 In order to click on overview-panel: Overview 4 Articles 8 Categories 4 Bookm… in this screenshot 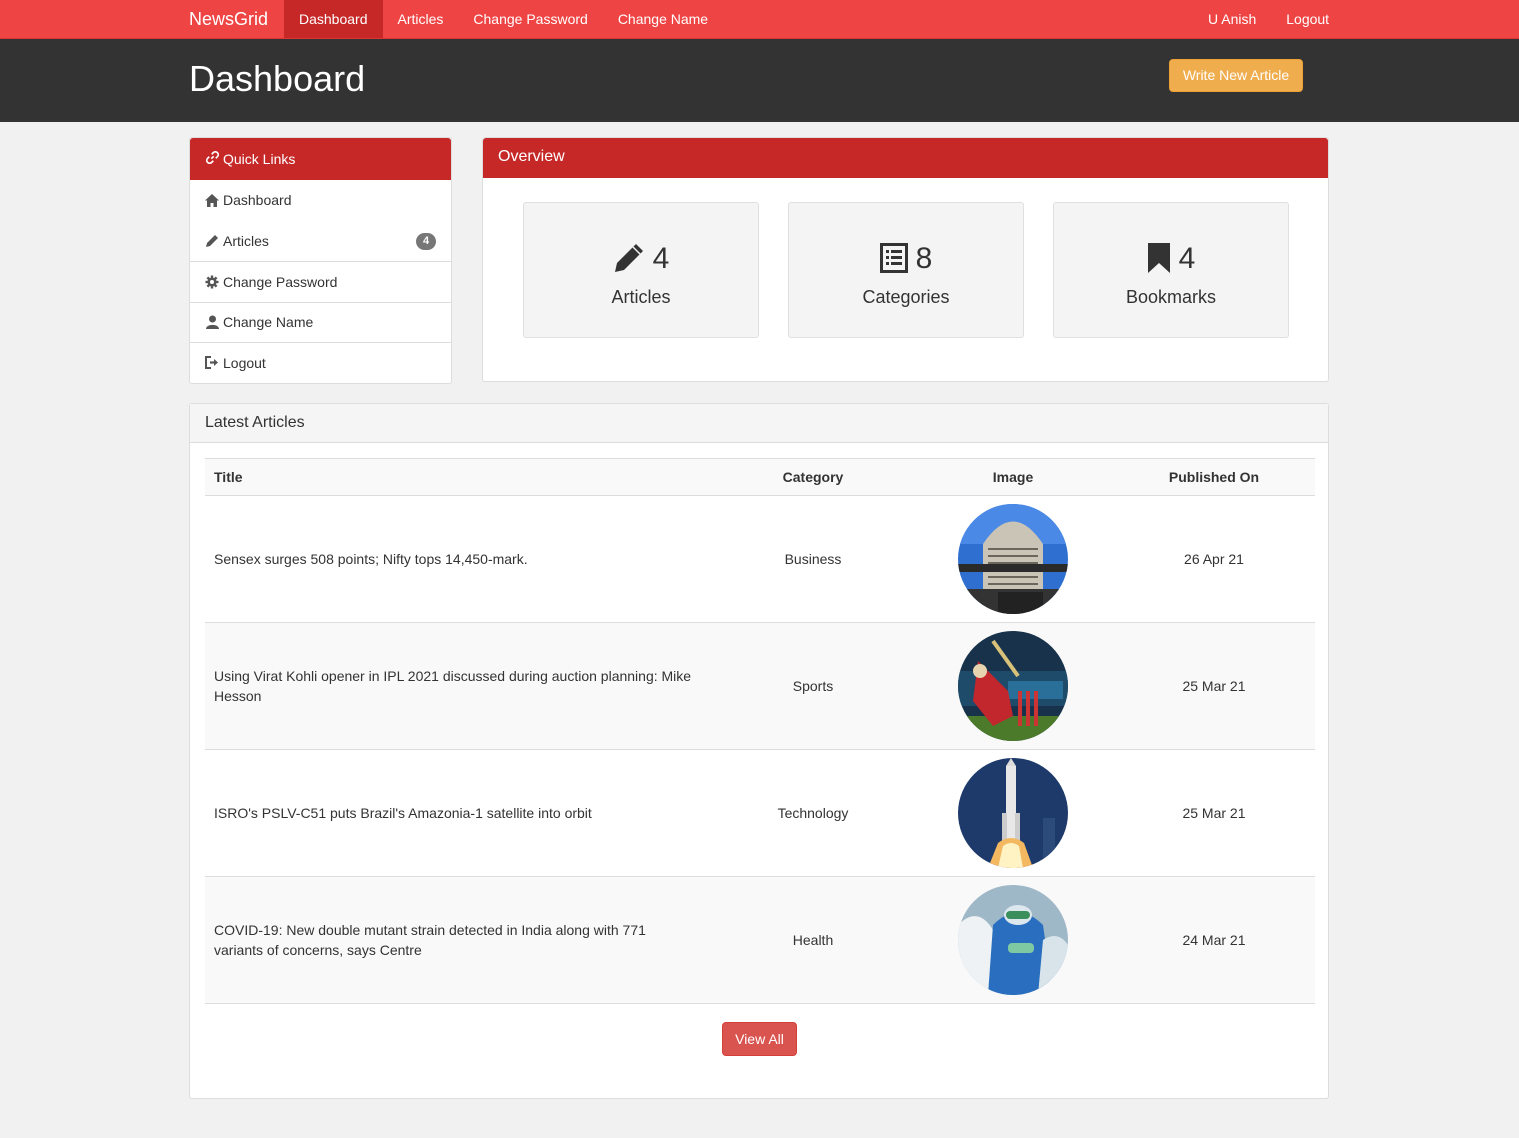, I will do `click(905, 259)`.